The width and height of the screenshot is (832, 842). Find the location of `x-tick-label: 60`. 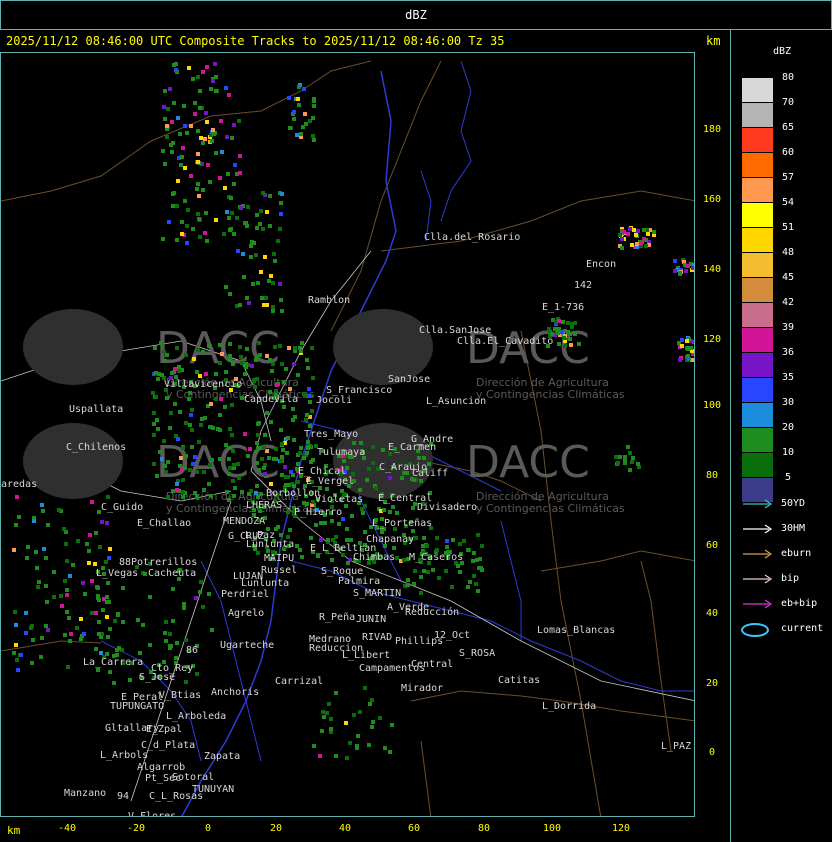

x-tick-label: 60 is located at coordinates (414, 828).